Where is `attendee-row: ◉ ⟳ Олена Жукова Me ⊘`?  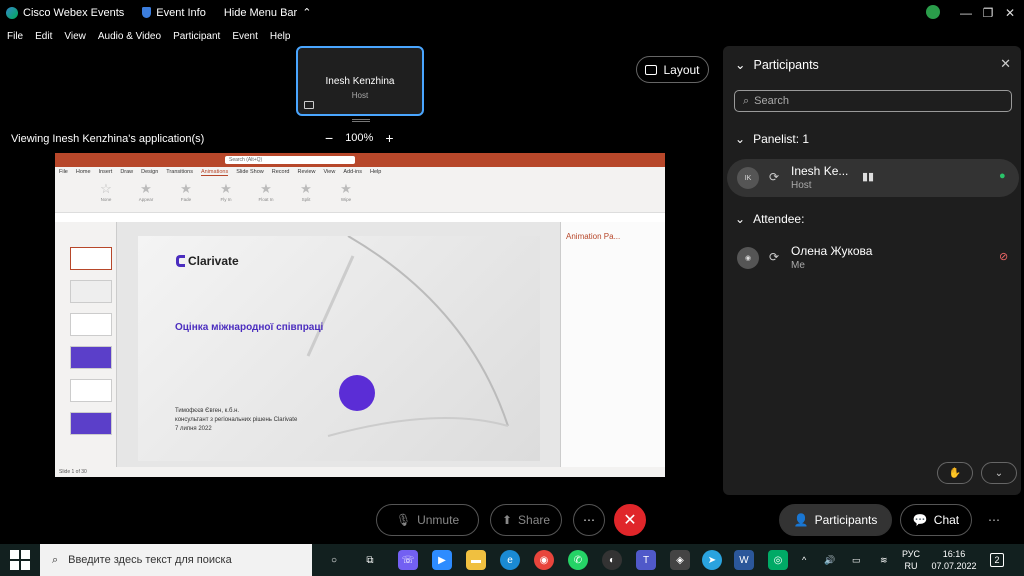 attendee-row: ◉ ⟳ Олена Жукова Me ⊘ is located at coordinates (873, 258).